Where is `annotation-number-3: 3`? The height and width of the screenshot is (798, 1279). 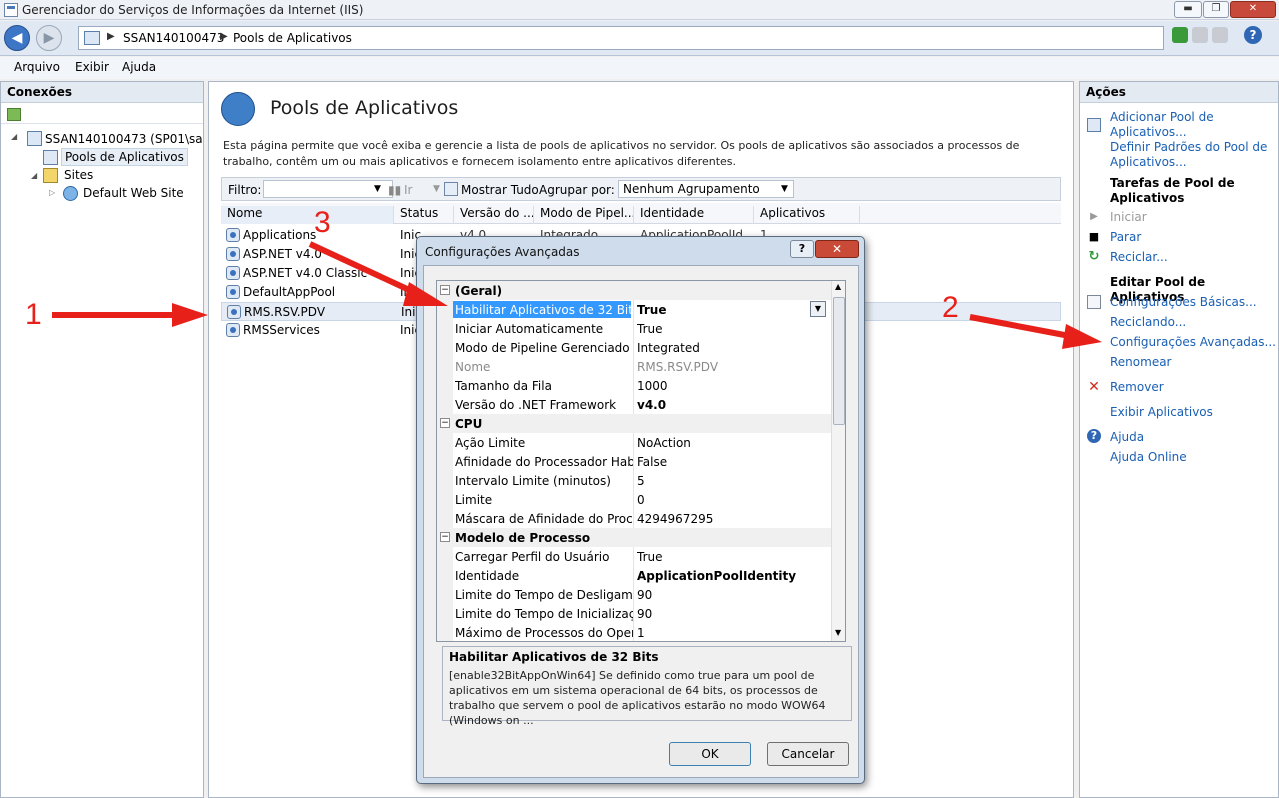 annotation-number-3: 3 is located at coordinates (322, 222).